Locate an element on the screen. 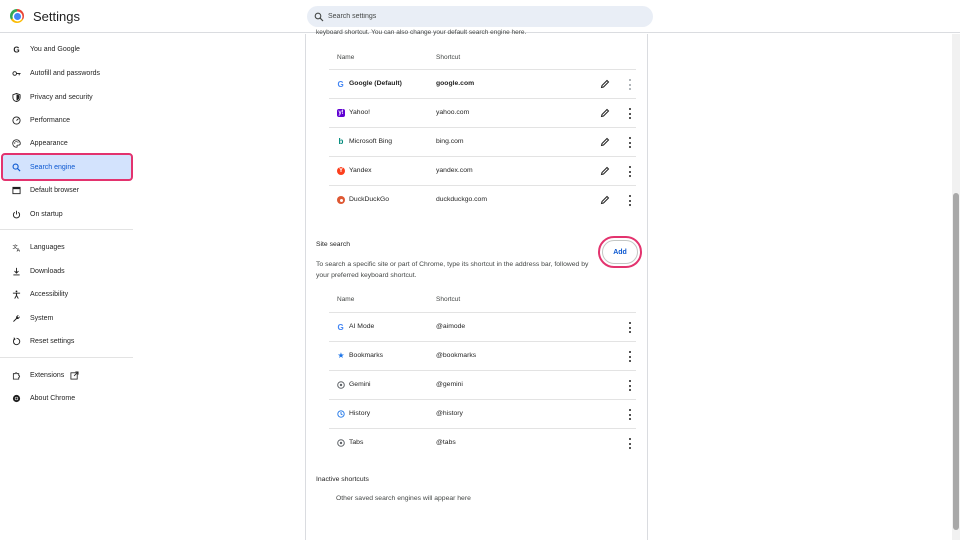 This screenshot has width=960, height=540. sidebar-item-extensions: Extensions is located at coordinates (67, 375).